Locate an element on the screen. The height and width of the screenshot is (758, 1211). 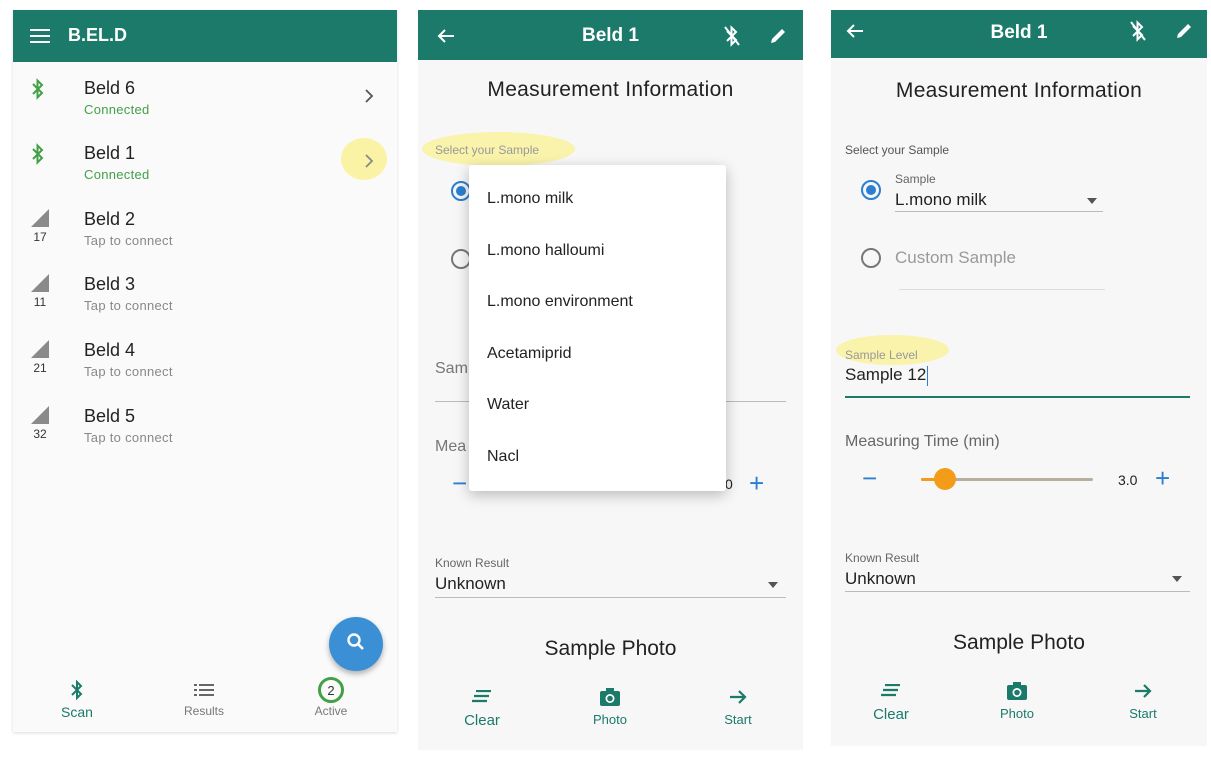
device-name: Beld 6 is located at coordinates (110, 88).